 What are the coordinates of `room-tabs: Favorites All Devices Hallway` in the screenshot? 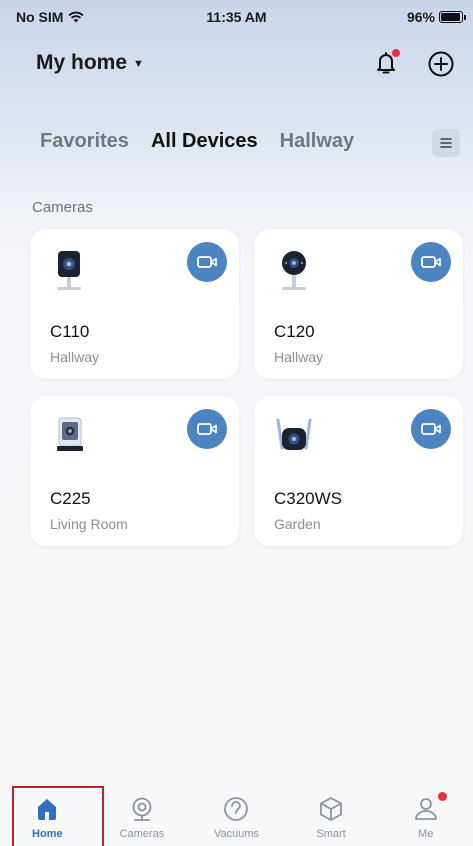 It's located at (208, 141).